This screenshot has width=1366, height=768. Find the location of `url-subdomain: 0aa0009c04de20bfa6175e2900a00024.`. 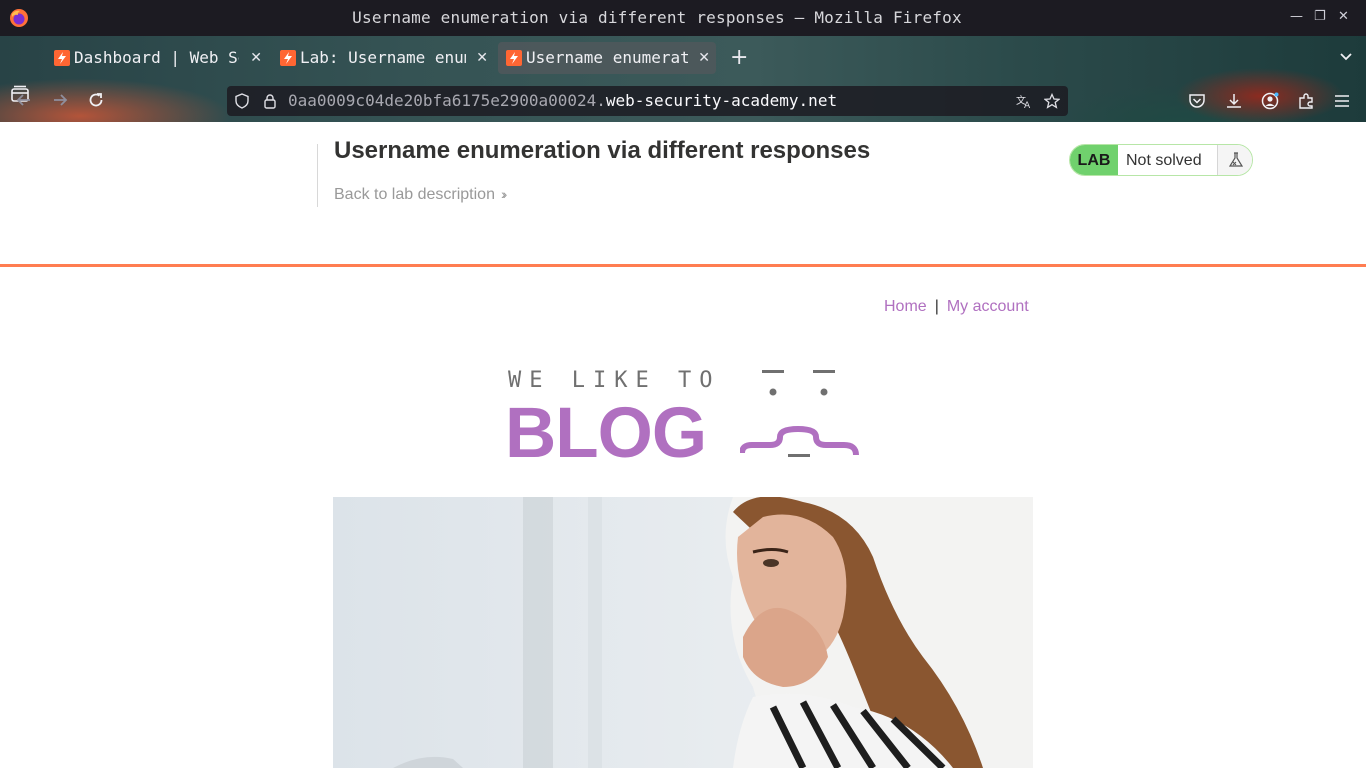

url-subdomain: 0aa0009c04de20bfa6175e2900a00024. is located at coordinates (447, 100).